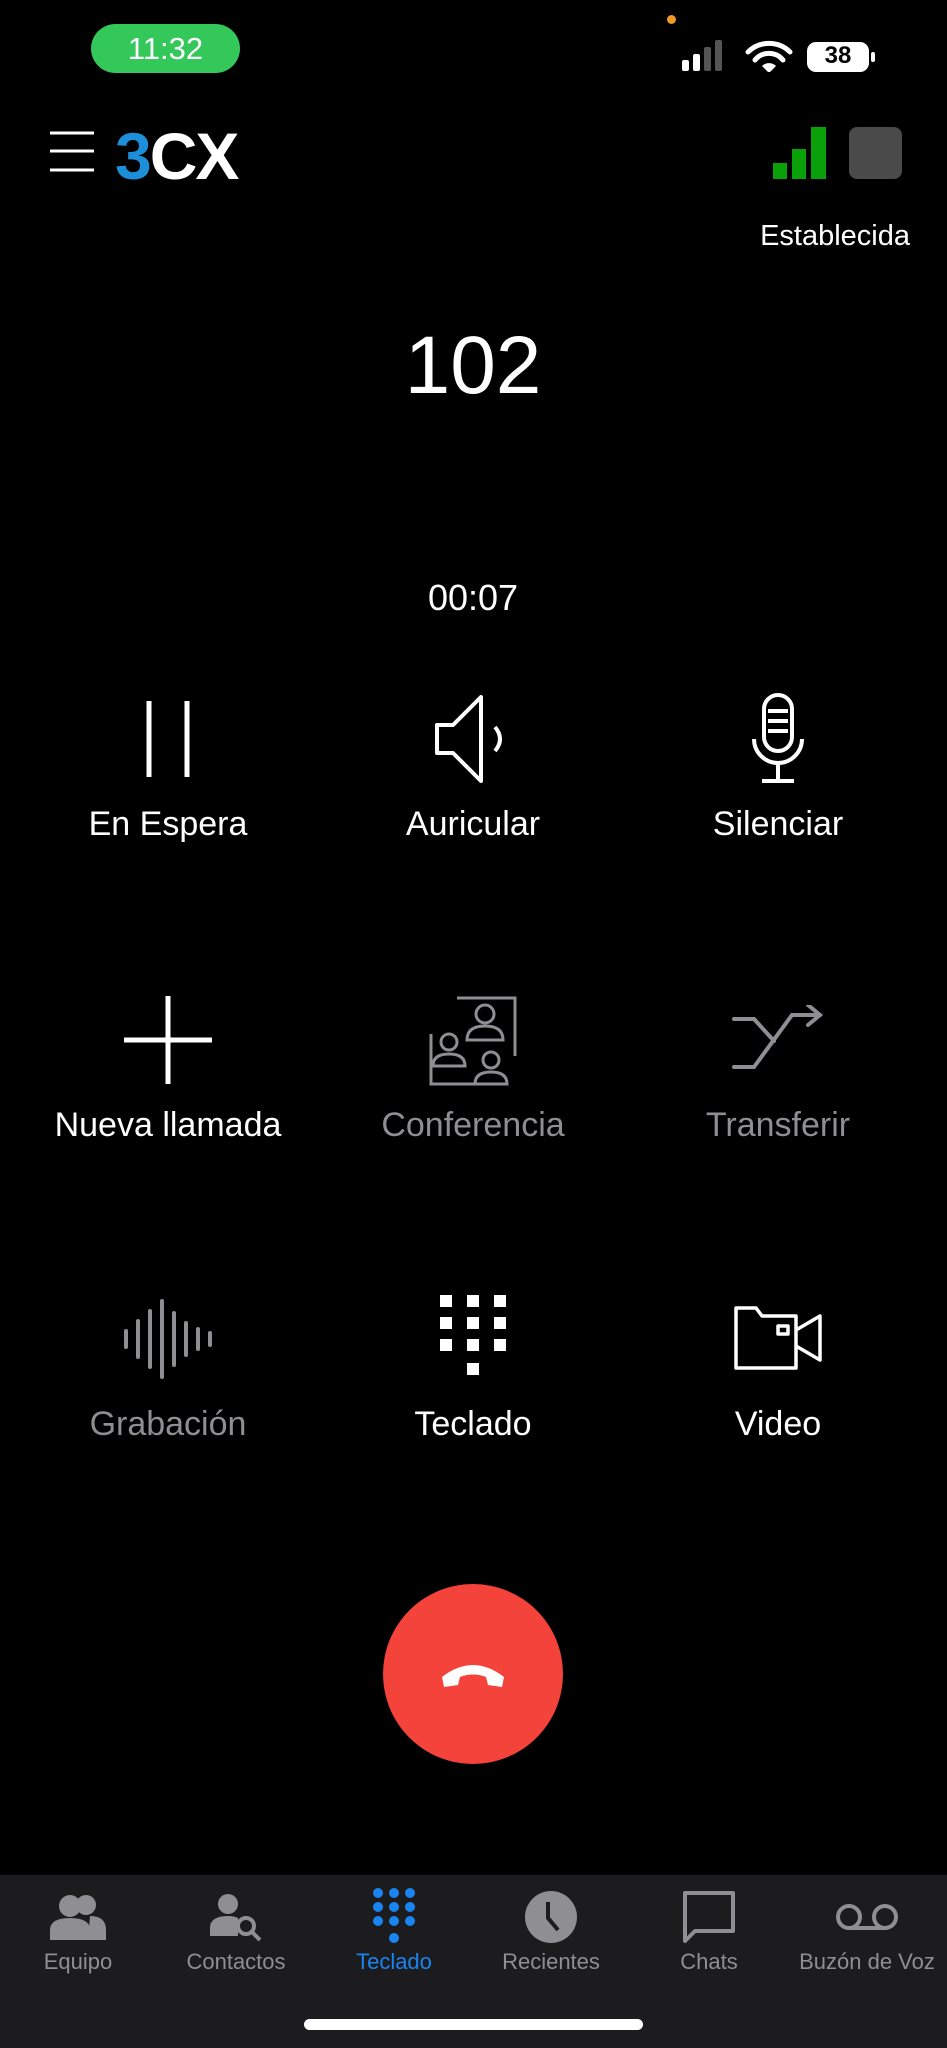  What do you see at coordinates (769, 51) in the screenshot?
I see `wifi-icon` at bounding box center [769, 51].